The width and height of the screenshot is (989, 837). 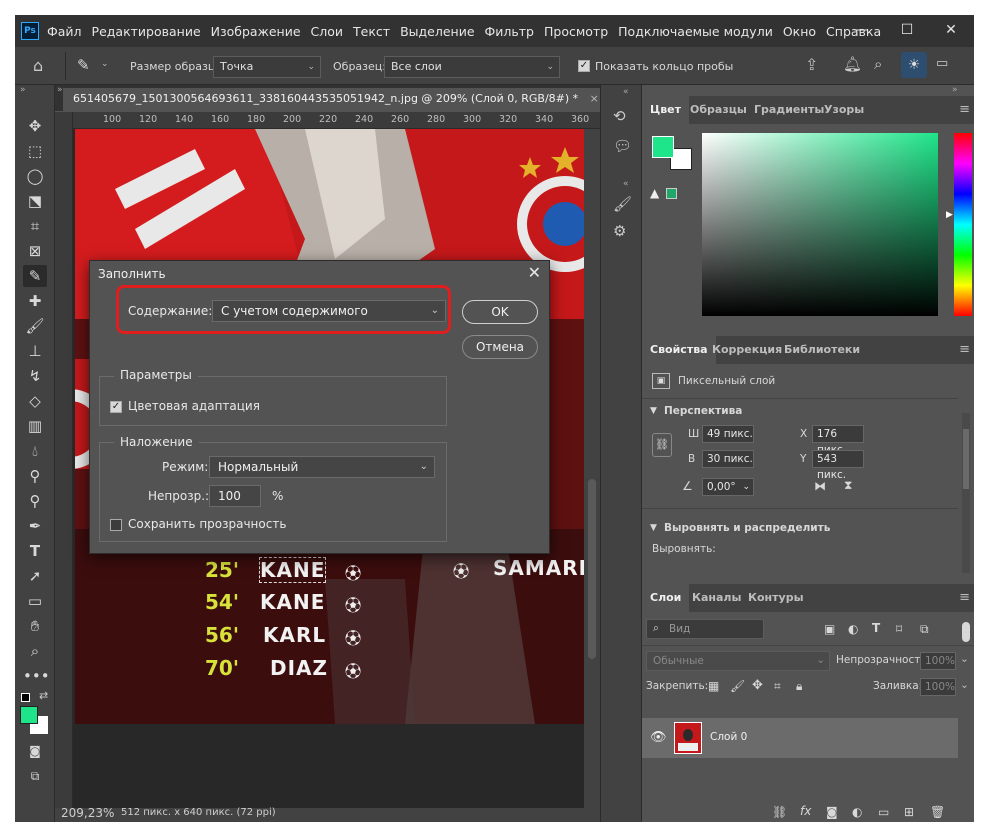 I want to click on brush-panel-icon: 🖌︎, so click(x=622, y=204).